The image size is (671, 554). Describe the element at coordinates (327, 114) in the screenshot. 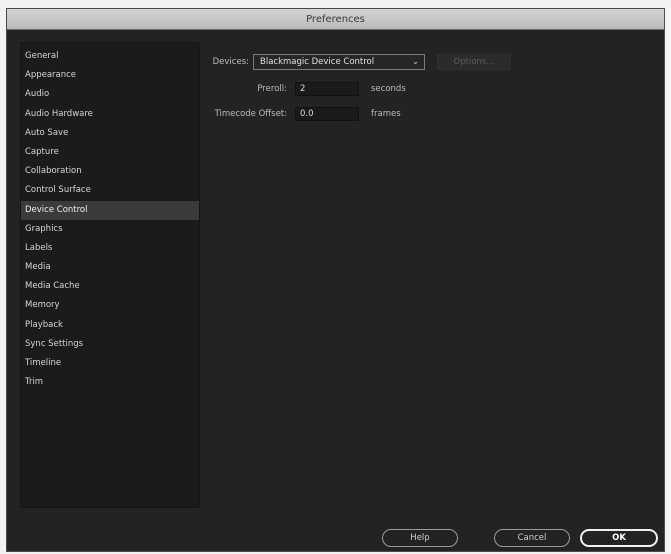

I see `timecode-offset-input: 0.0` at that location.